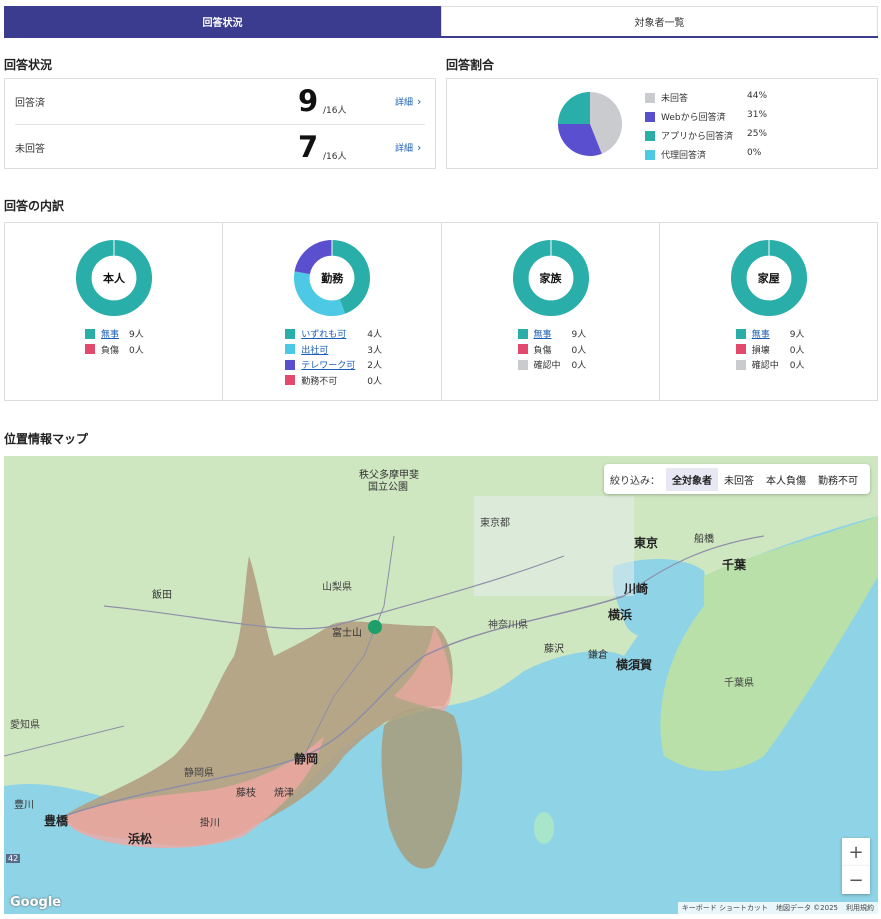 This screenshot has width=881, height=919. I want to click on map-label-fujisan: 富士山, so click(347, 633).